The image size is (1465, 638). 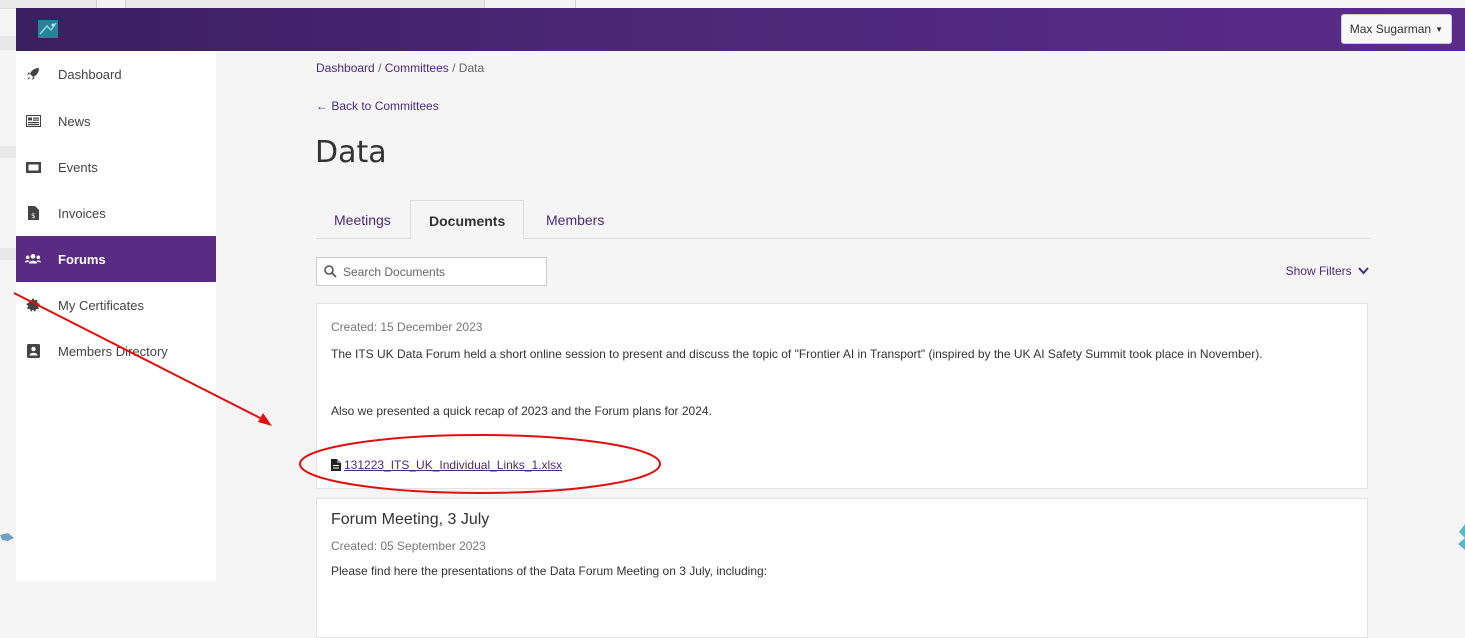 I want to click on tab-members: Members, so click(x=575, y=219).